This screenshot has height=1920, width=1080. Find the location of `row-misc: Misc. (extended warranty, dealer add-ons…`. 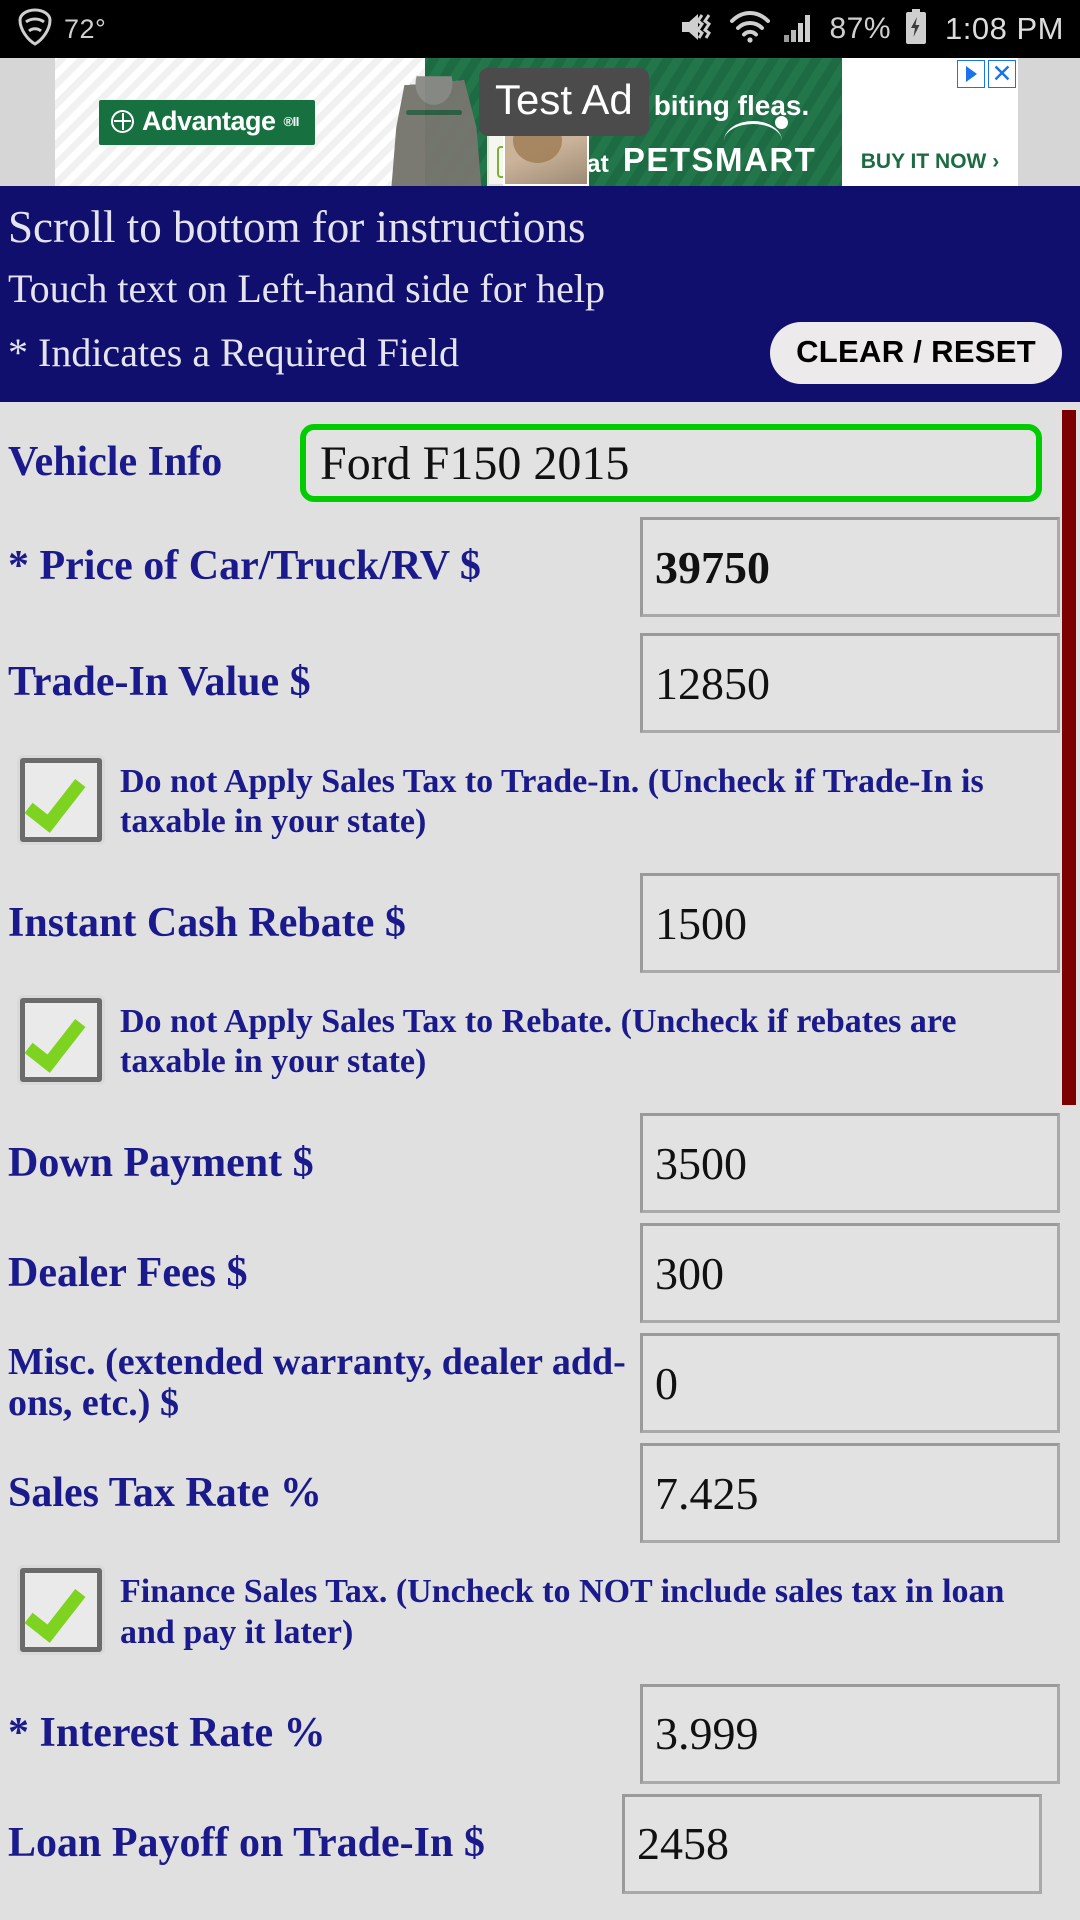

row-misc: Misc. (extended warranty, dealer add-ons… is located at coordinates (540, 1383).